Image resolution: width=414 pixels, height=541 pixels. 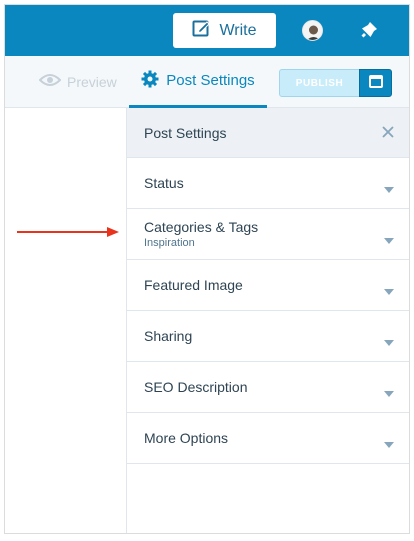 I want to click on schedule-button, so click(x=375, y=83).